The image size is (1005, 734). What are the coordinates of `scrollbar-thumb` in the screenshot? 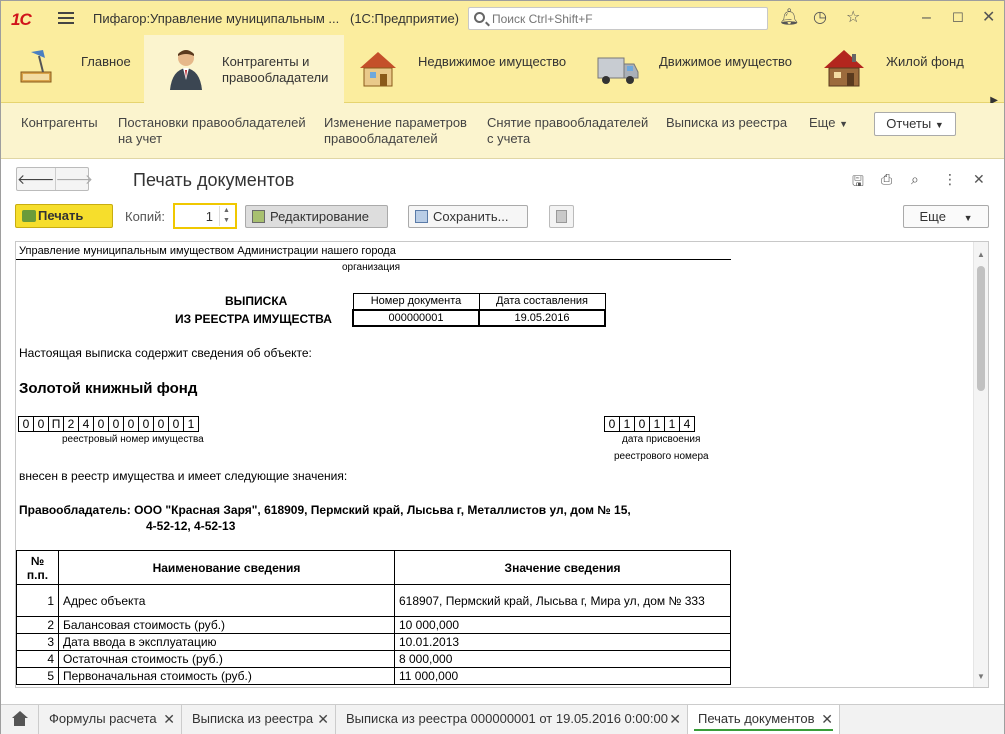 It's located at (981, 328).